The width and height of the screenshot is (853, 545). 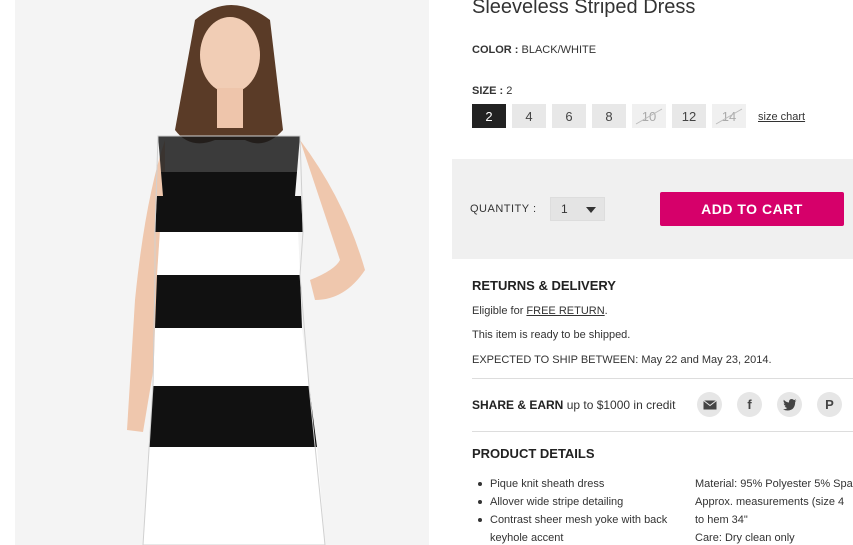 I want to click on list-item: Allover wide stripe detailing, so click(x=583, y=502).